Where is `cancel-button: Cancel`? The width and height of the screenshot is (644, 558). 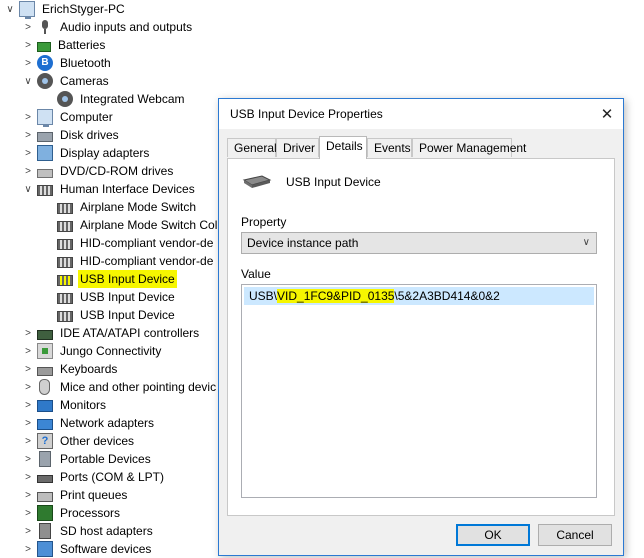
cancel-button: Cancel is located at coordinates (575, 535).